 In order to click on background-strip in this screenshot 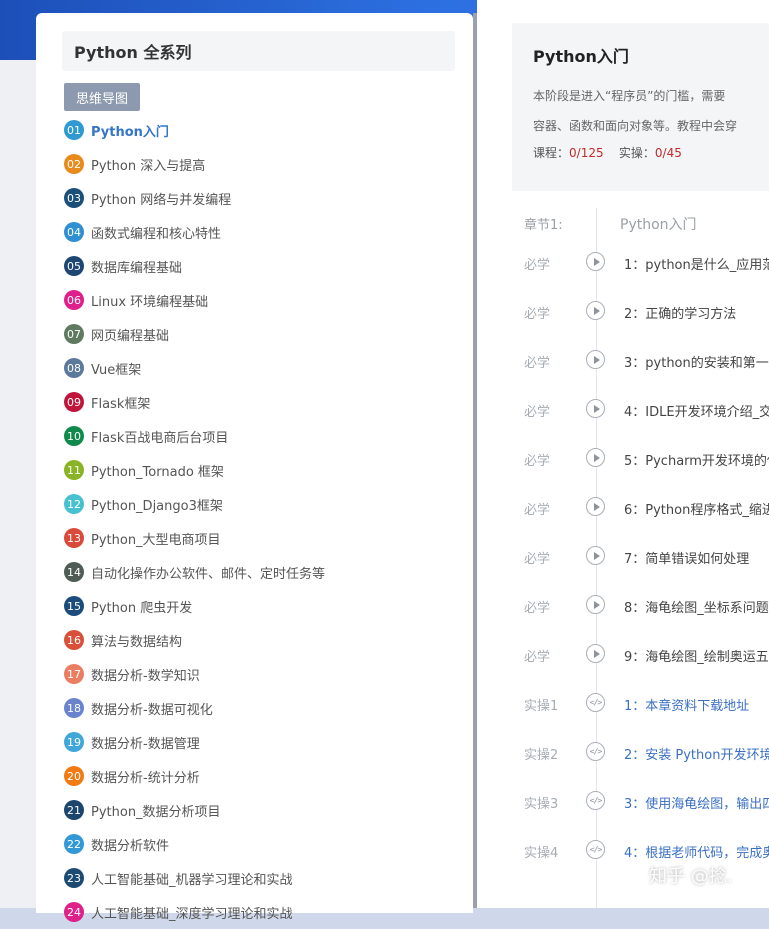, I will do `click(18, 484)`.